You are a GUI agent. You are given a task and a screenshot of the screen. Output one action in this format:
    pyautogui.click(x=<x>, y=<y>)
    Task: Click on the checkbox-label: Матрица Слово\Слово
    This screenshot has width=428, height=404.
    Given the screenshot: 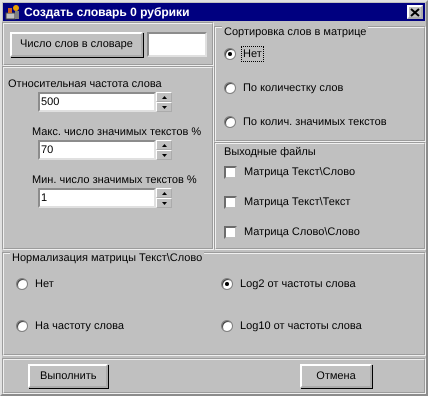 What is the action you would take?
    pyautogui.click(x=302, y=232)
    